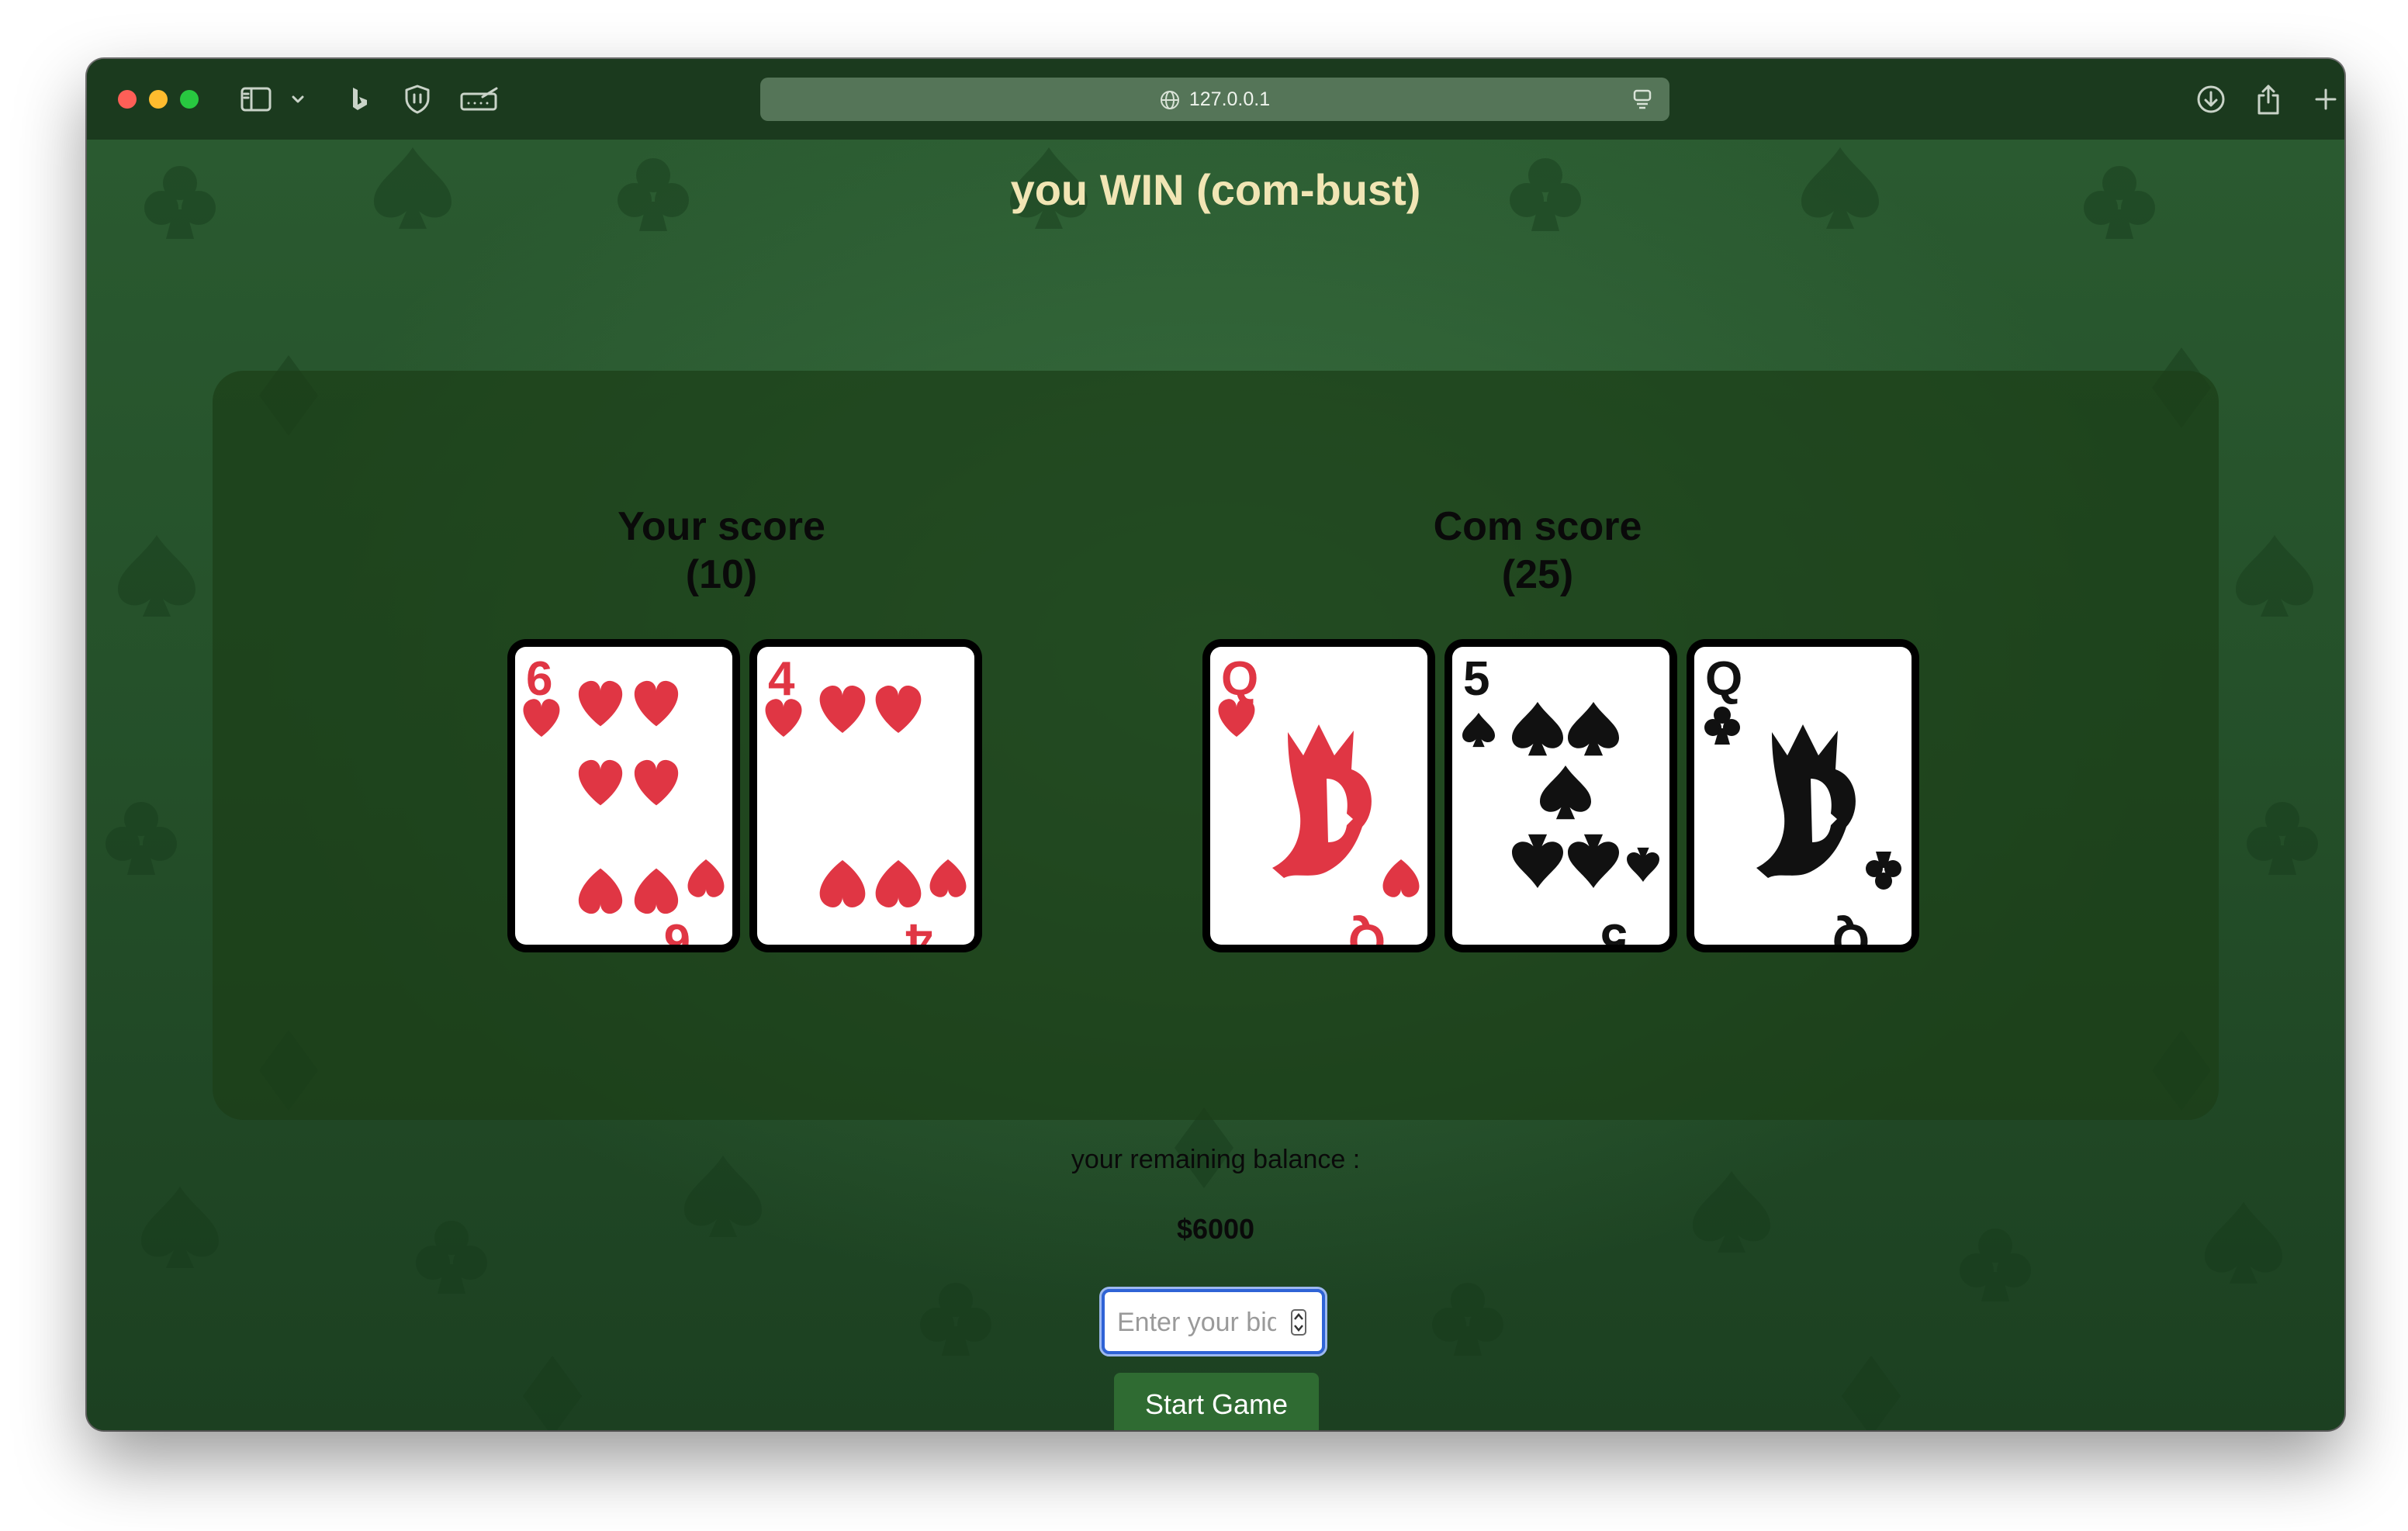  What do you see at coordinates (1476, 679) in the screenshot?
I see `card-rank-top: 5` at bounding box center [1476, 679].